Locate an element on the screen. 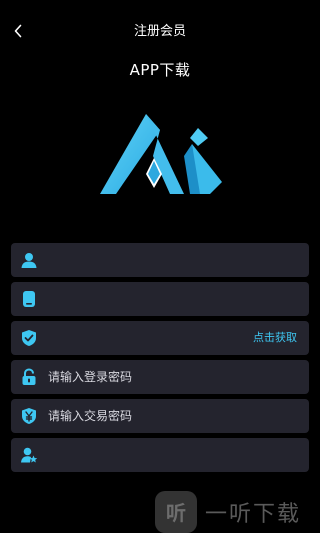 The height and width of the screenshot is (533, 320). page-title: 注册会员 is located at coordinates (159, 31).